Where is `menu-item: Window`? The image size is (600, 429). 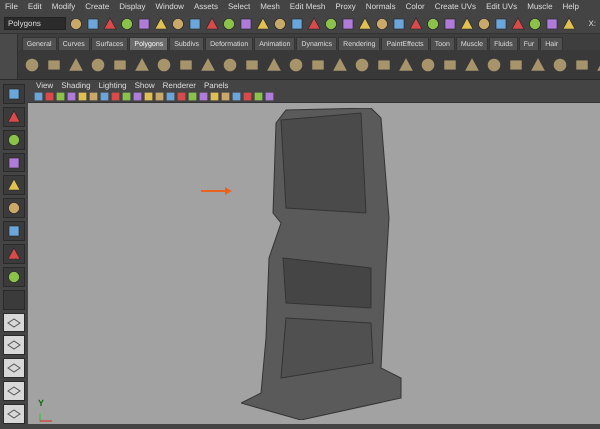 menu-item: Window is located at coordinates (169, 7).